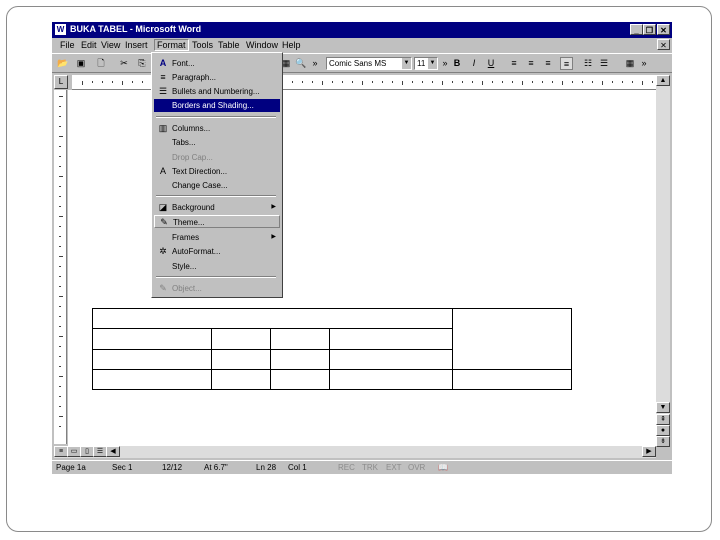 This screenshot has width=720, height=540. What do you see at coordinates (548, 63) in the screenshot?
I see `align-right-icon: ≡` at bounding box center [548, 63].